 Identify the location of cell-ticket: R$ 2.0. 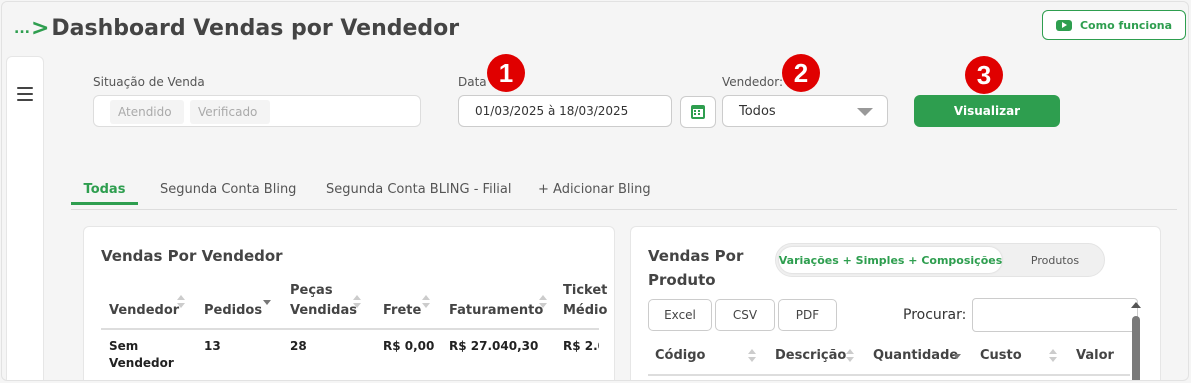
(581, 346).